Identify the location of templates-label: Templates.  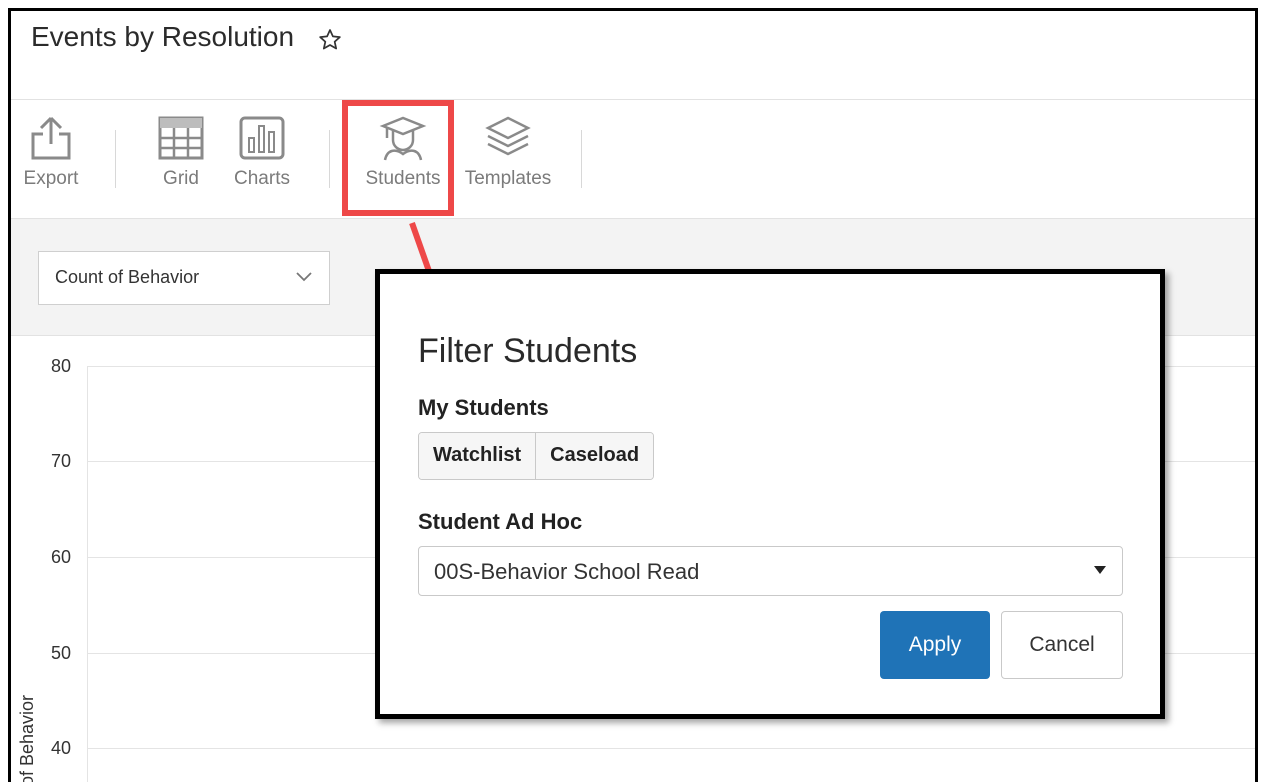
(508, 178).